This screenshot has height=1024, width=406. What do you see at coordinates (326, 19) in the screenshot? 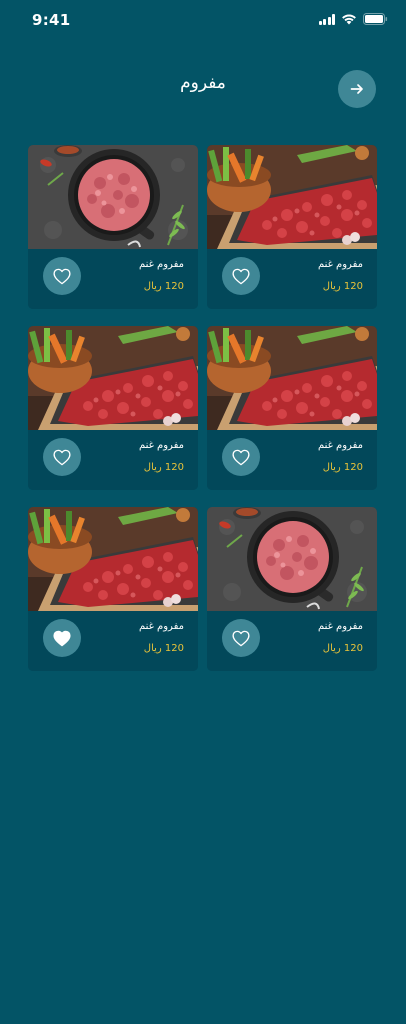
I see `cellular-signal-icon` at bounding box center [326, 19].